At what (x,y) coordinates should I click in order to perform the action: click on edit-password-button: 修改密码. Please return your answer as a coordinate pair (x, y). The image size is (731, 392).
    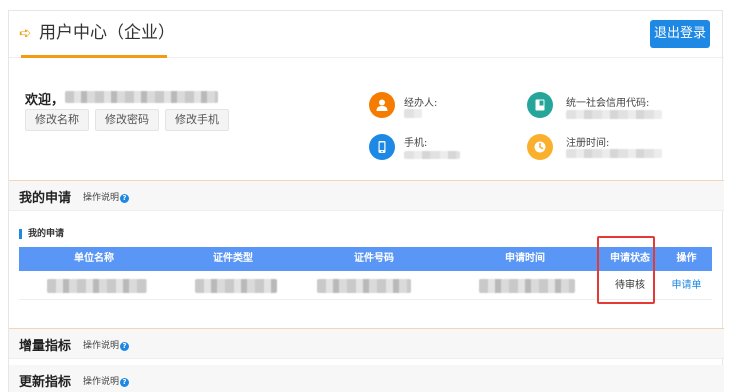
    Looking at the image, I should click on (127, 120).